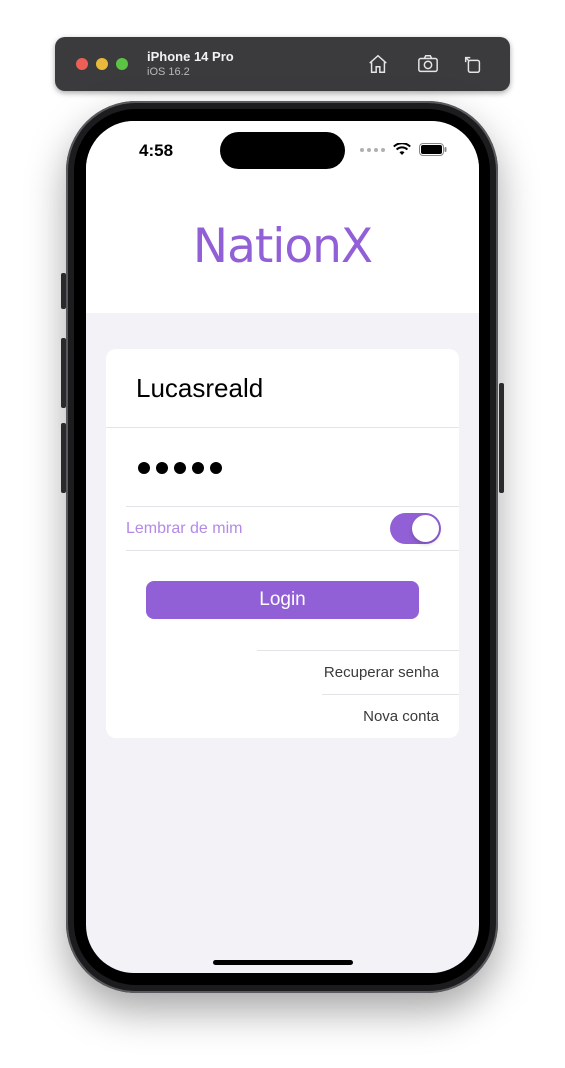 The height and width of the screenshot is (1068, 565). Describe the element at coordinates (168, 72) in the screenshot. I see `os-version: iOS 16.2` at that location.